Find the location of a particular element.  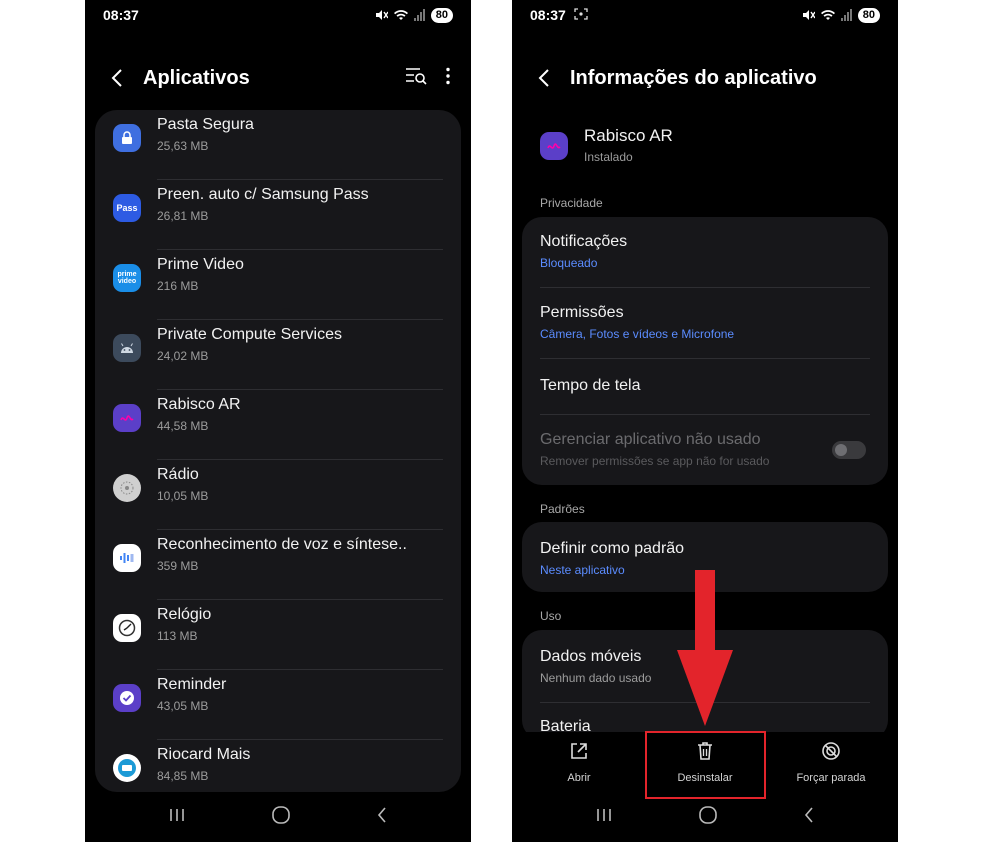

open-external-icon is located at coordinates (579, 751).